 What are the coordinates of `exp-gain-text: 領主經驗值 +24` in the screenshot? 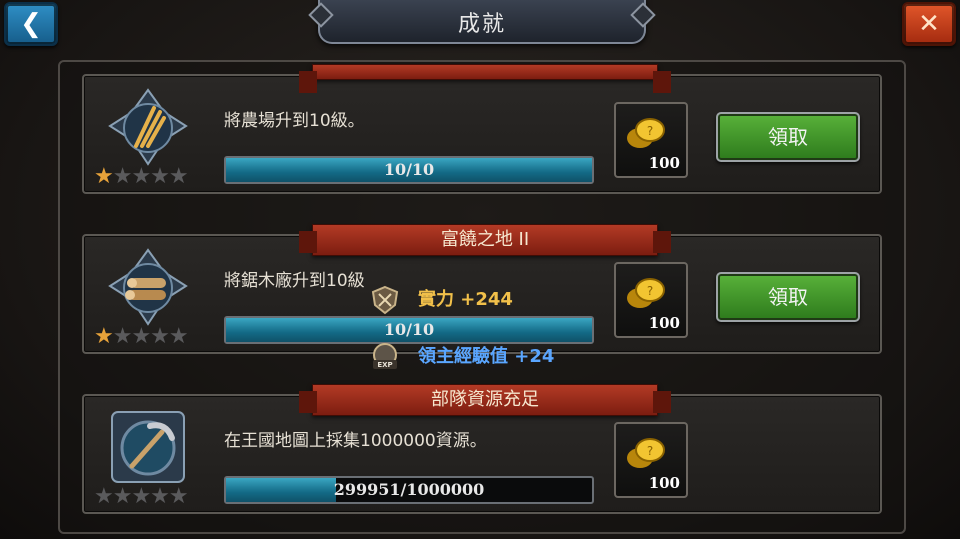 It's located at (486, 356).